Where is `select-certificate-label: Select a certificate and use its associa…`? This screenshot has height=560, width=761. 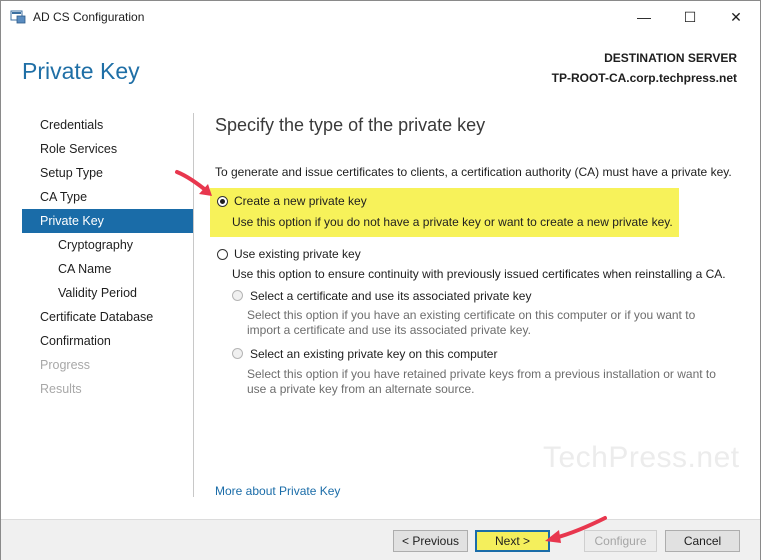
select-certificate-label: Select a certificate and use its associa… is located at coordinates (390, 296).